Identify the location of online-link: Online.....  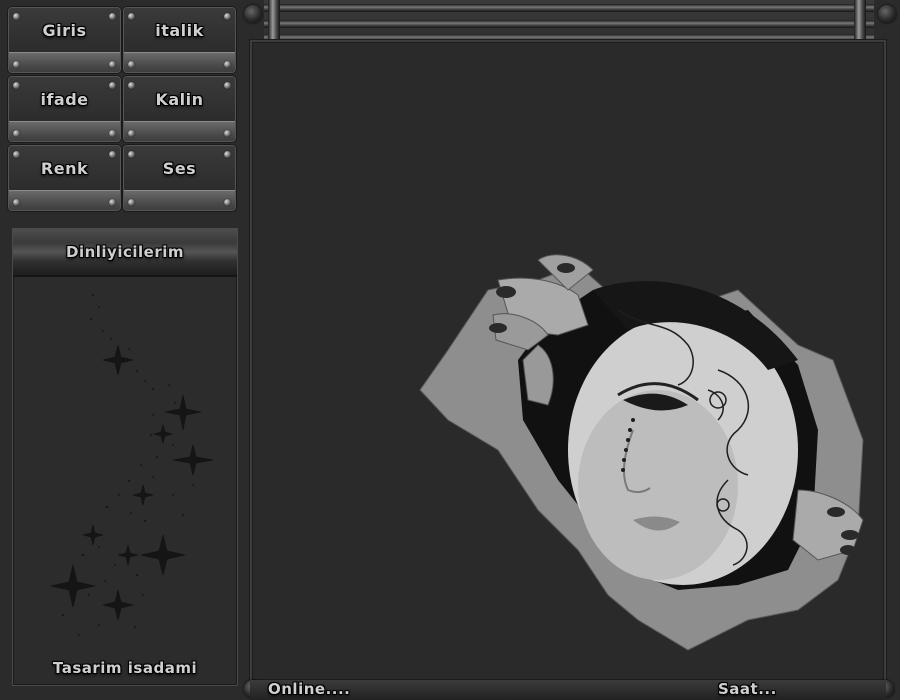
(309, 689).